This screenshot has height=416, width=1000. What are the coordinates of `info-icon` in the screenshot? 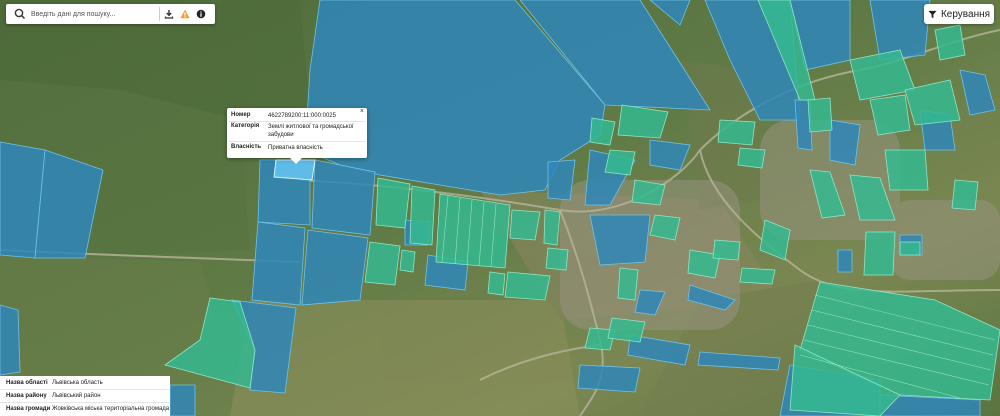 It's located at (201, 14).